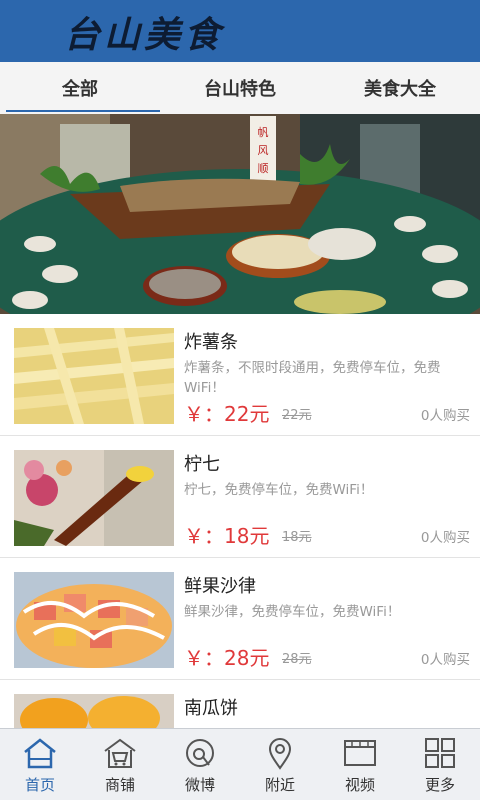 This screenshot has width=480, height=800. What do you see at coordinates (202, 464) in the screenshot?
I see `item-name: 柠七` at bounding box center [202, 464].